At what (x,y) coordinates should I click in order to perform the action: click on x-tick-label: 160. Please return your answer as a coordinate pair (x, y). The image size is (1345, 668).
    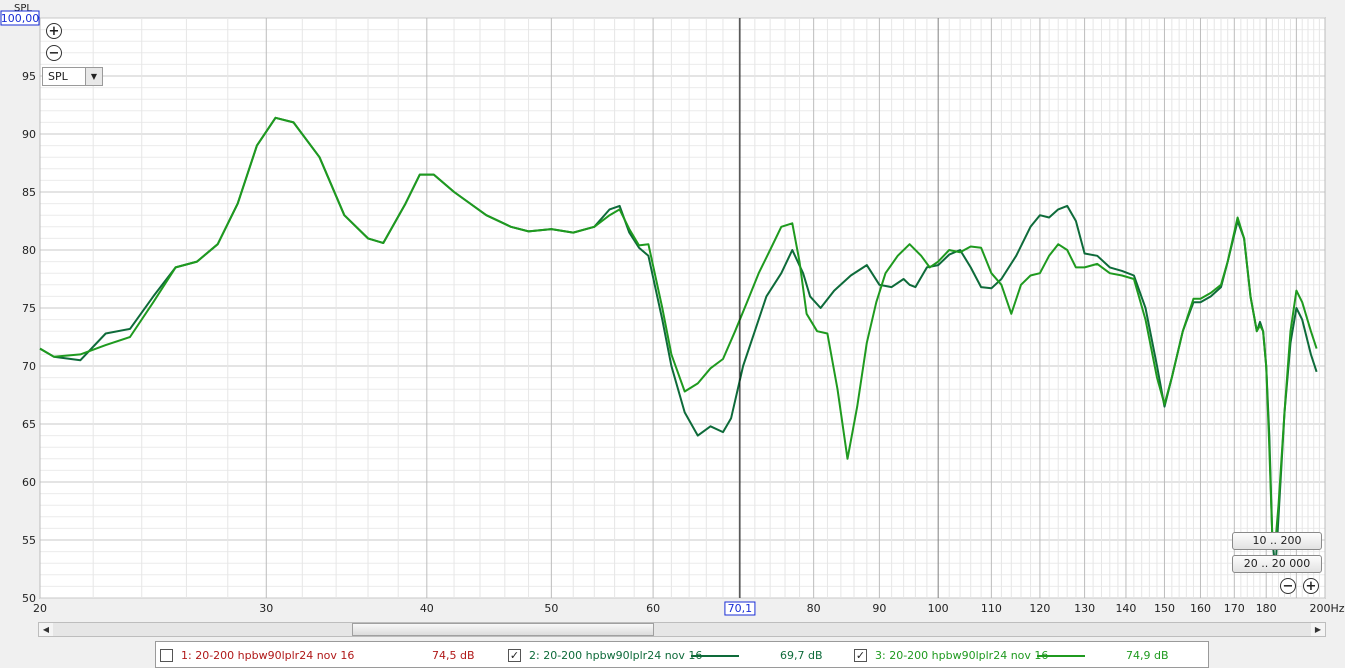
    Looking at the image, I should click on (1200, 608).